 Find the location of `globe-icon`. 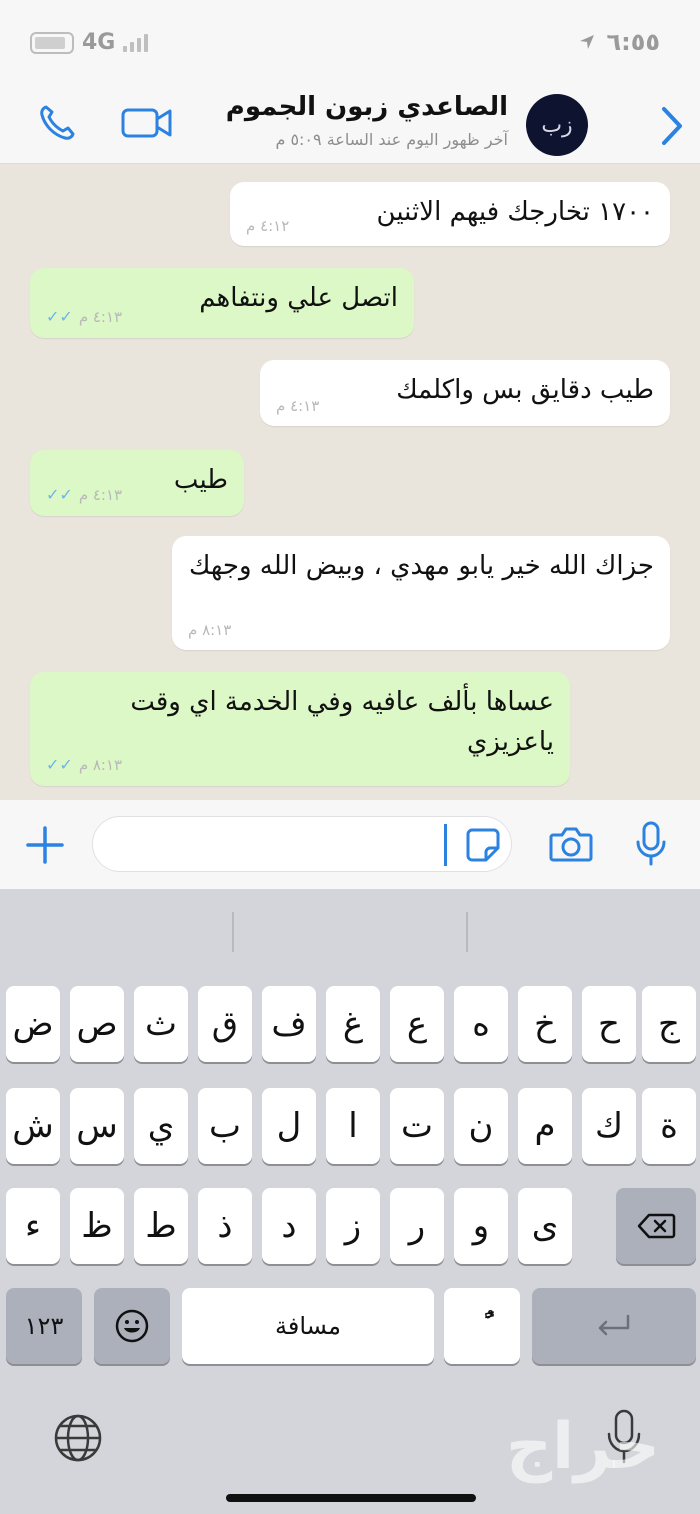

globe-icon is located at coordinates (78, 1438).